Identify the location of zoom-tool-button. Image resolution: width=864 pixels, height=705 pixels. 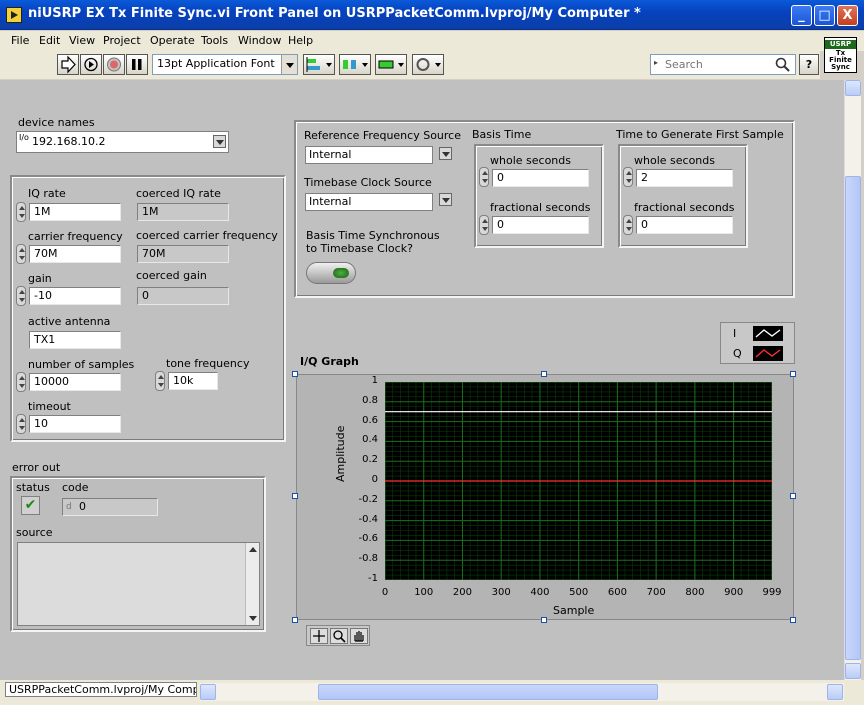
(339, 636).